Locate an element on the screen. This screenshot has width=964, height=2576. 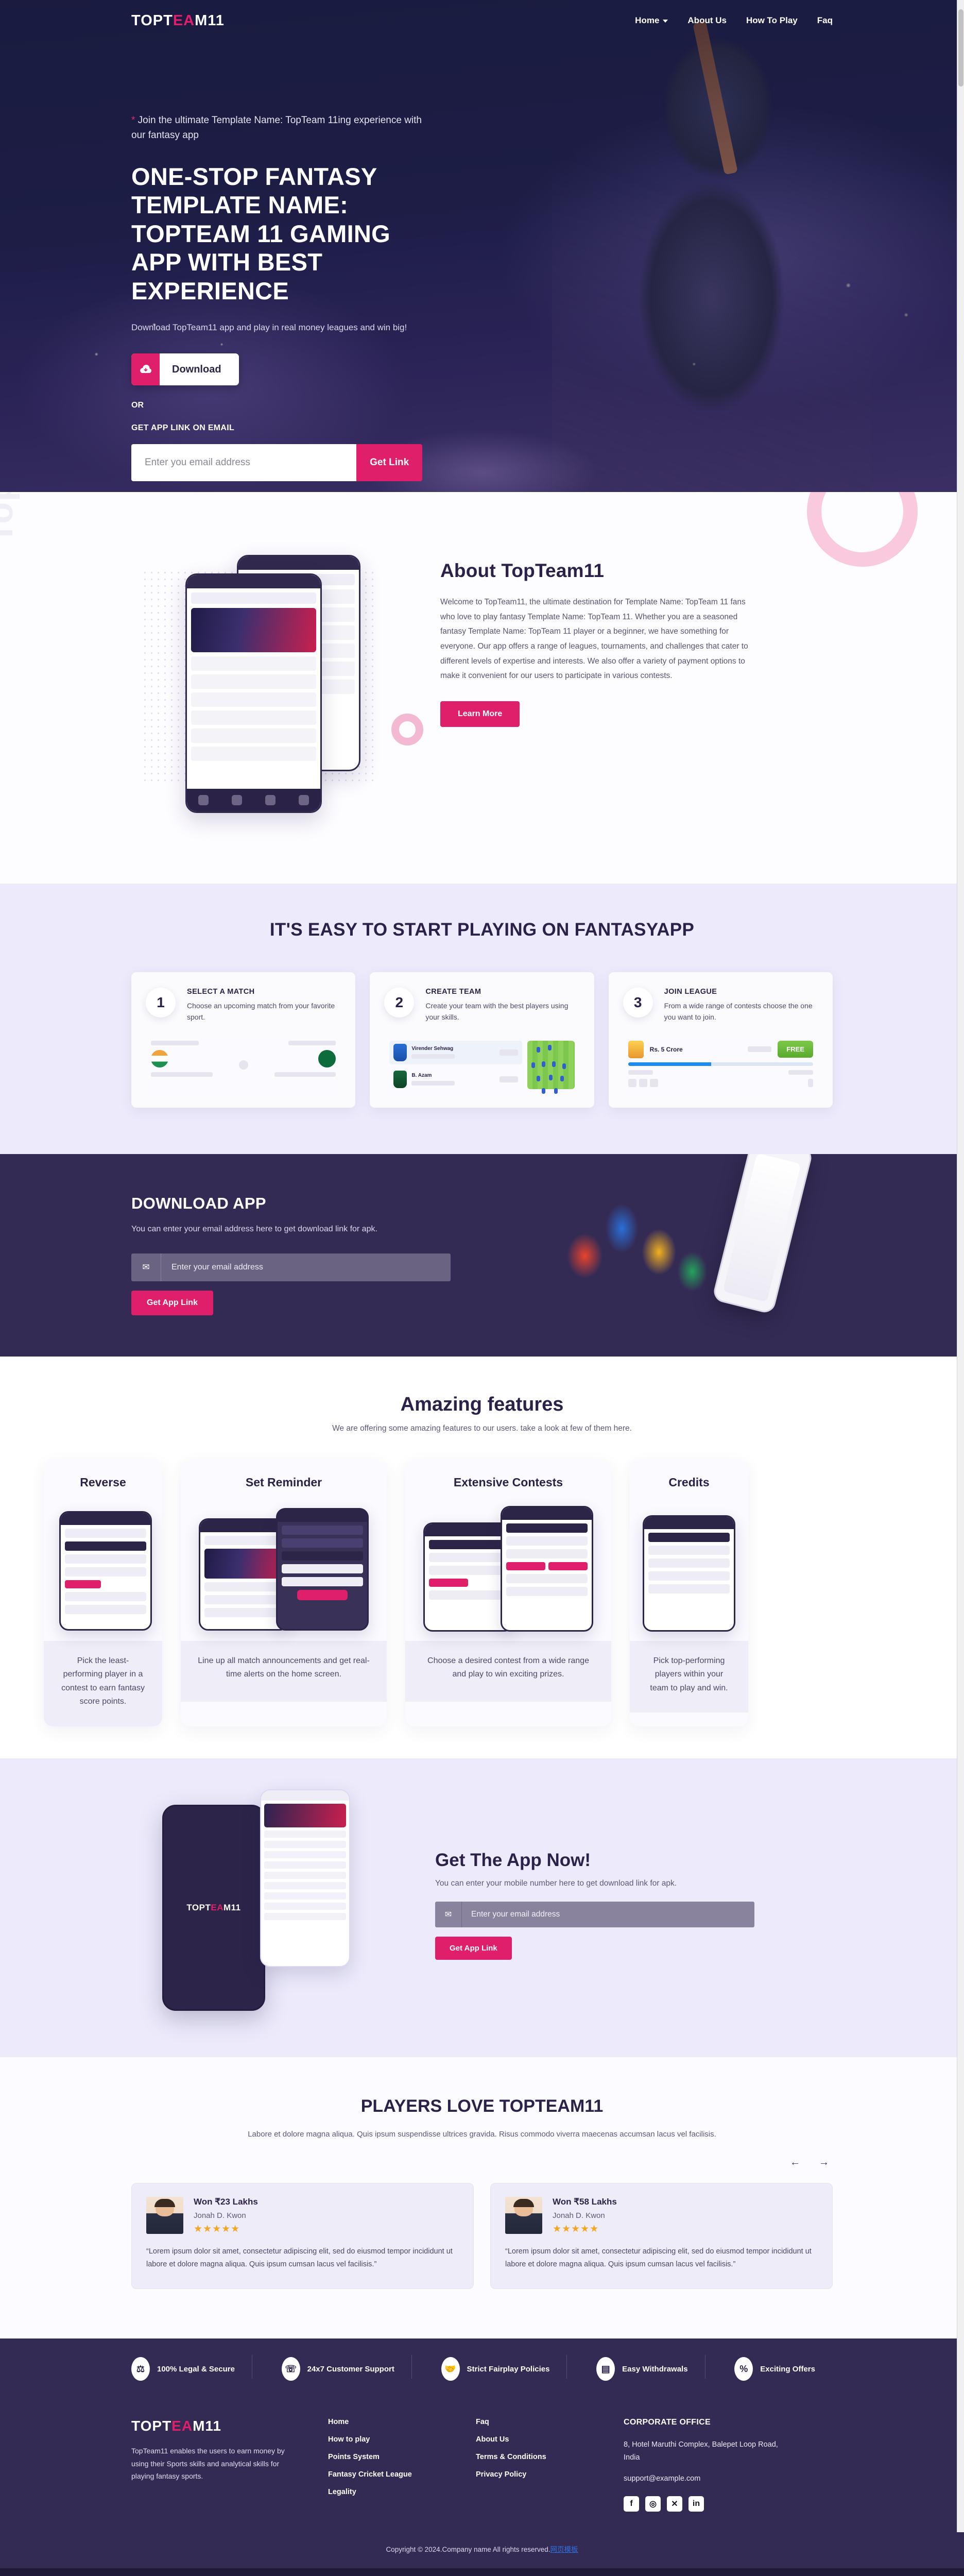
scales-icon: ⚖ is located at coordinates (140, 2369).